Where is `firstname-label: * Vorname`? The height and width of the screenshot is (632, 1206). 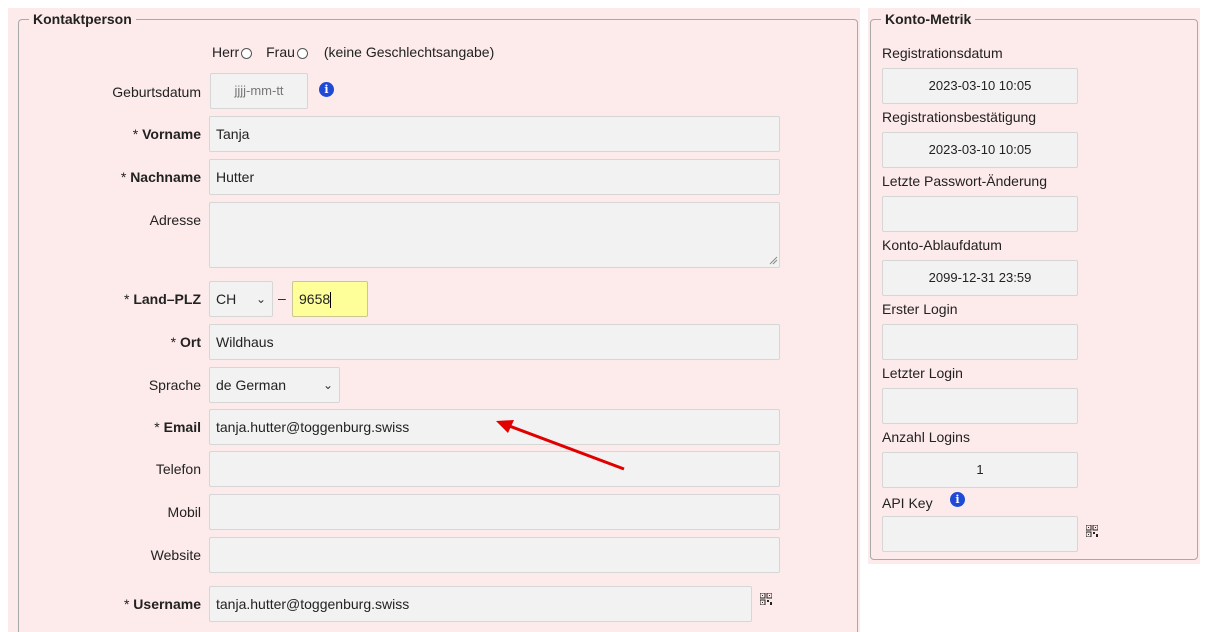
firstname-label: * Vorname is located at coordinates (166, 134).